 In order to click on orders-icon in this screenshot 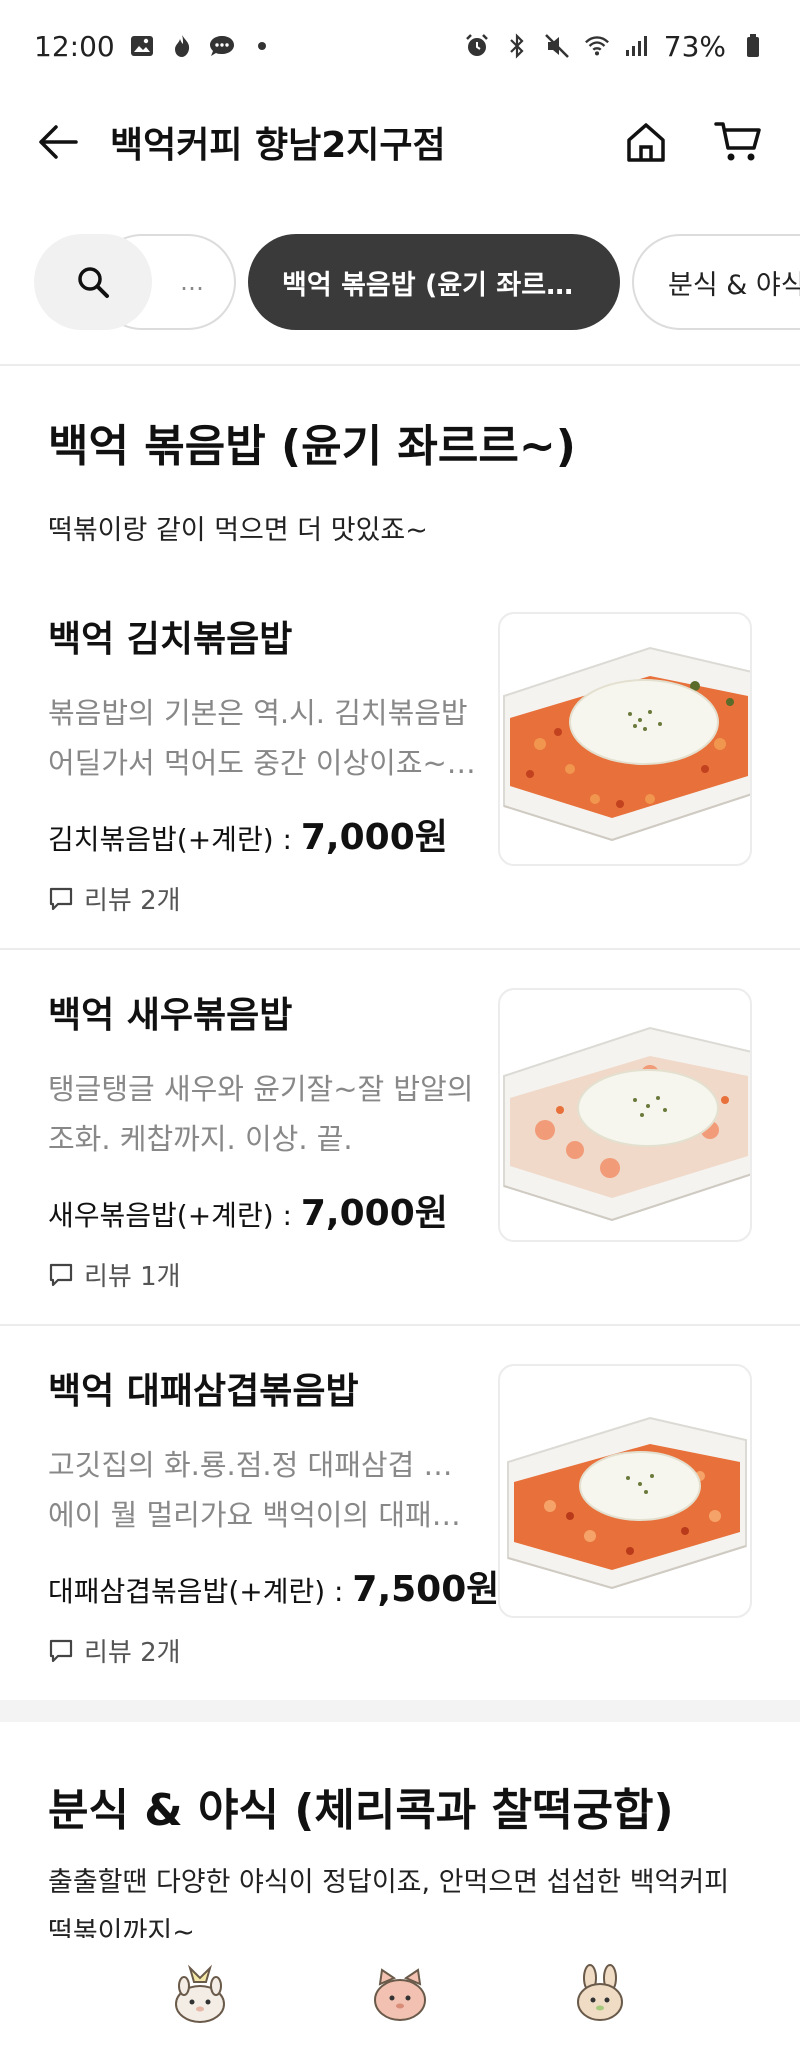, I will do `click(600, 1992)`.